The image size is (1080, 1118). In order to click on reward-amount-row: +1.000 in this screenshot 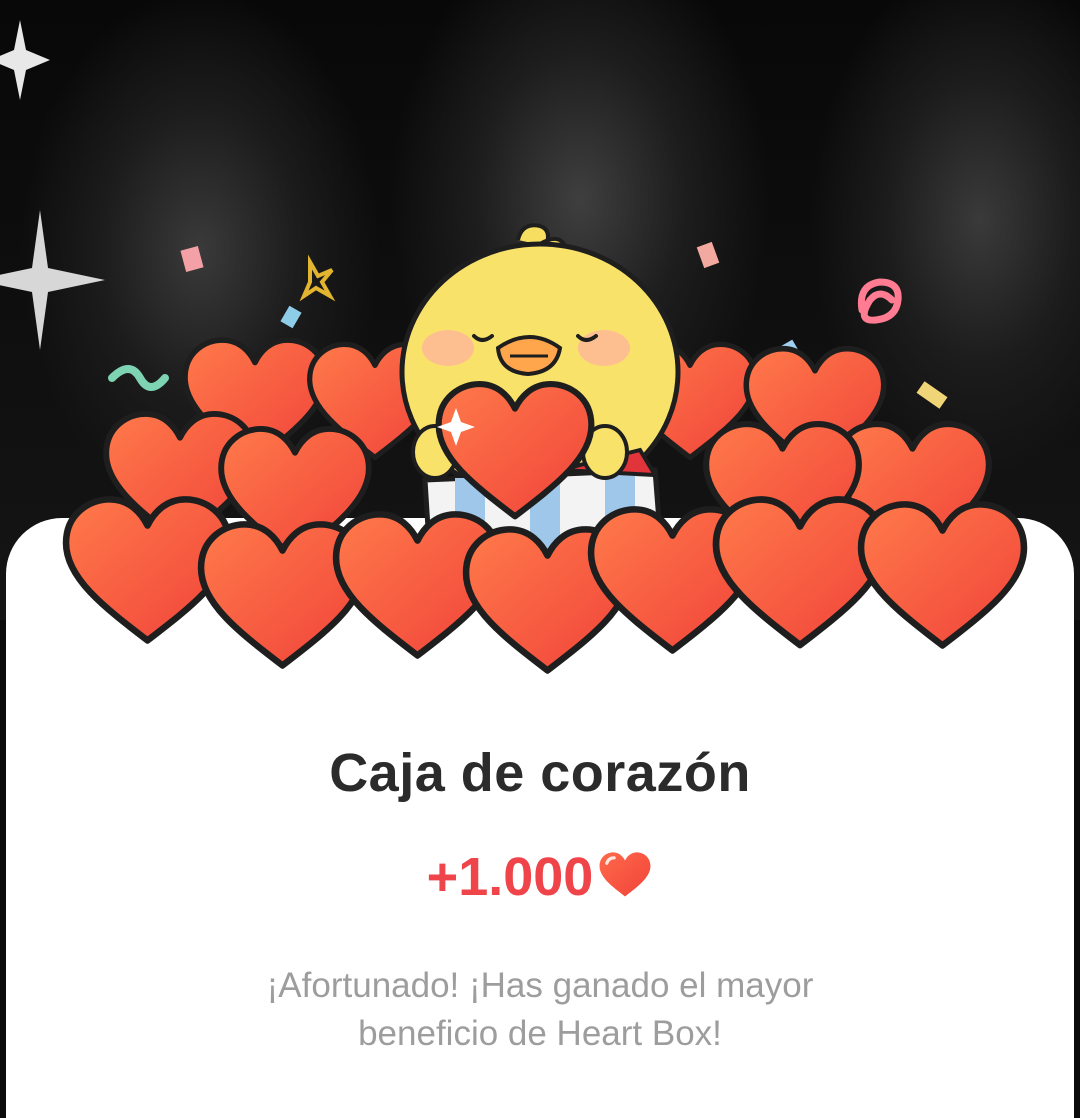, I will do `click(540, 877)`.